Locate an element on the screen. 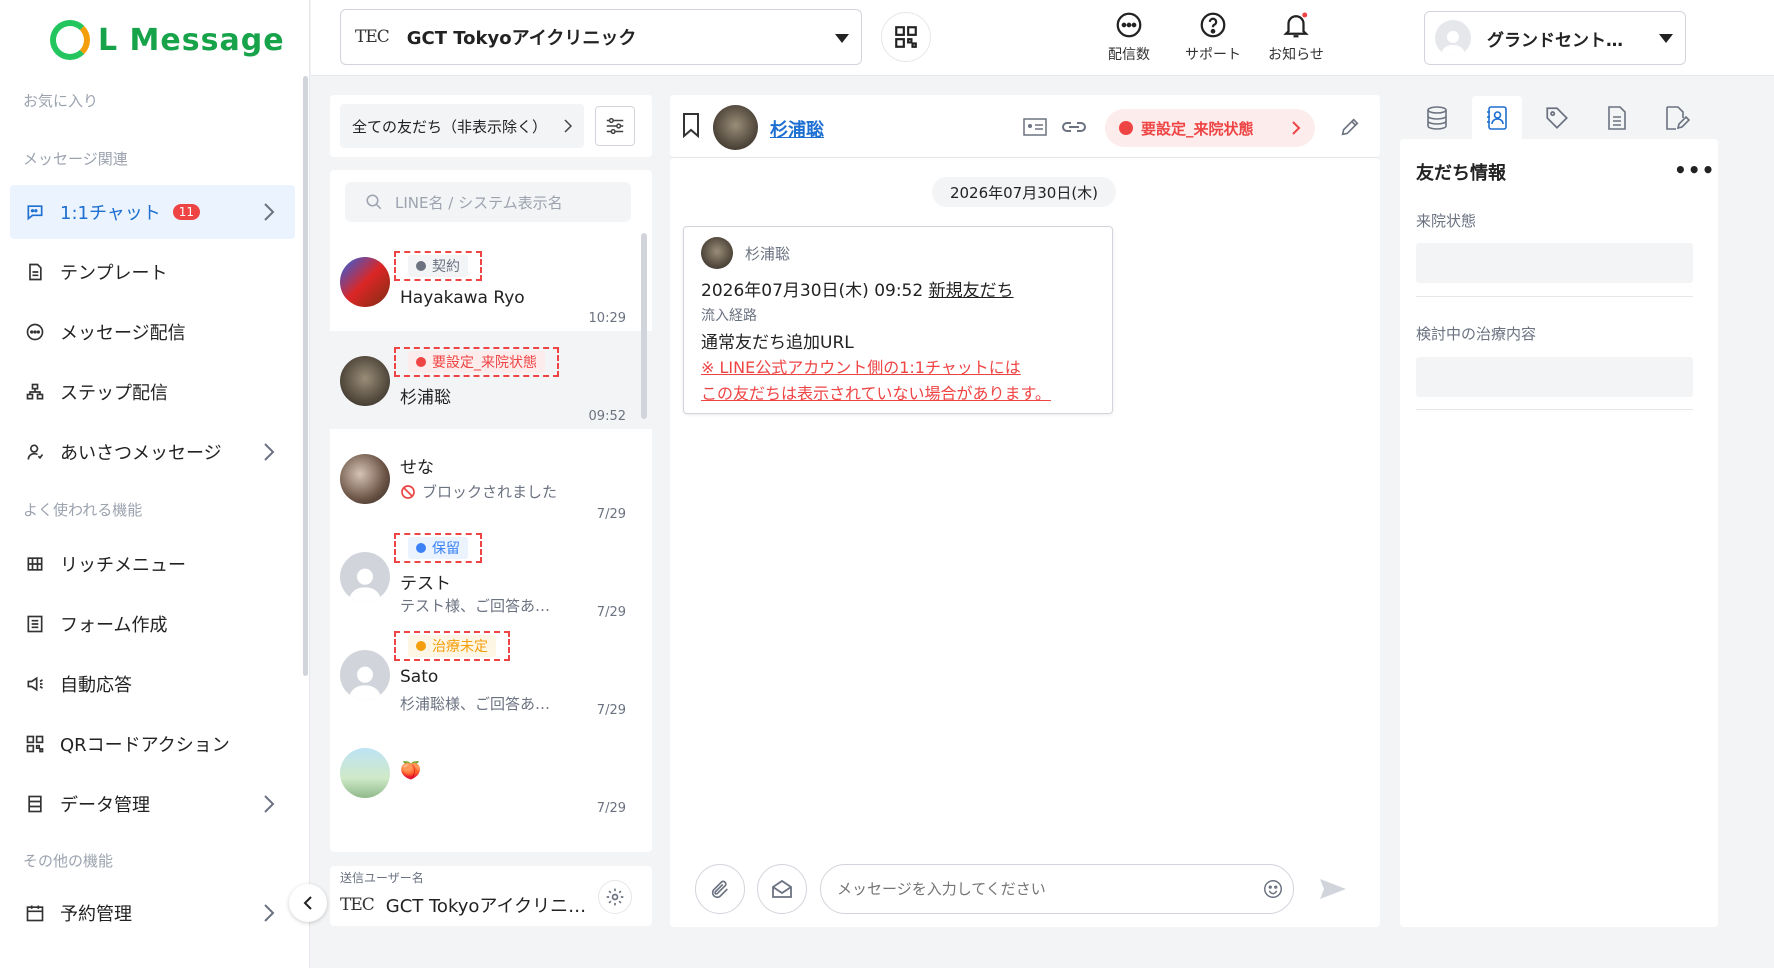 This screenshot has width=1774, height=968. field-visit-status is located at coordinates (1554, 263).